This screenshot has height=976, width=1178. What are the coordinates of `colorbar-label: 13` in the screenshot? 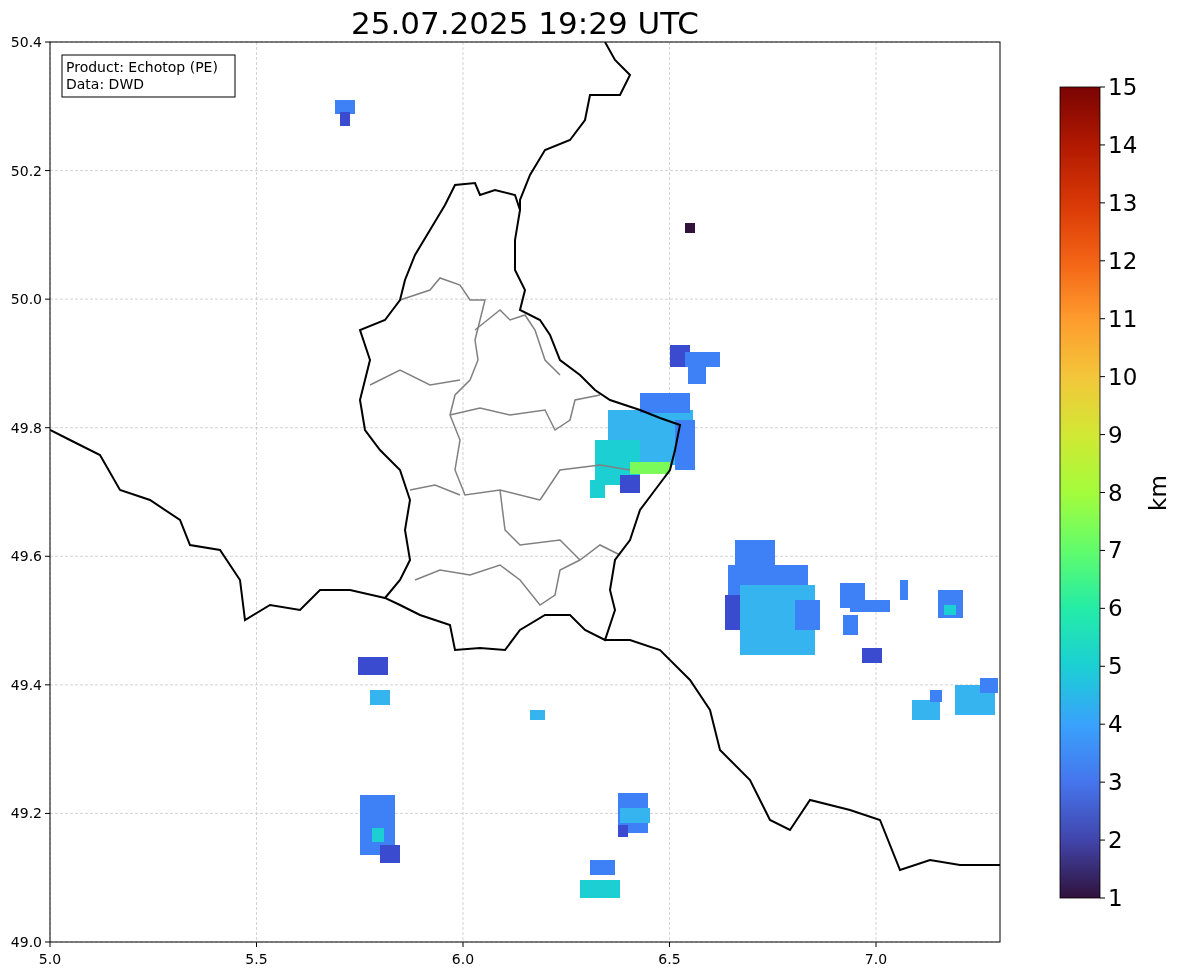 It's located at (1123, 202).